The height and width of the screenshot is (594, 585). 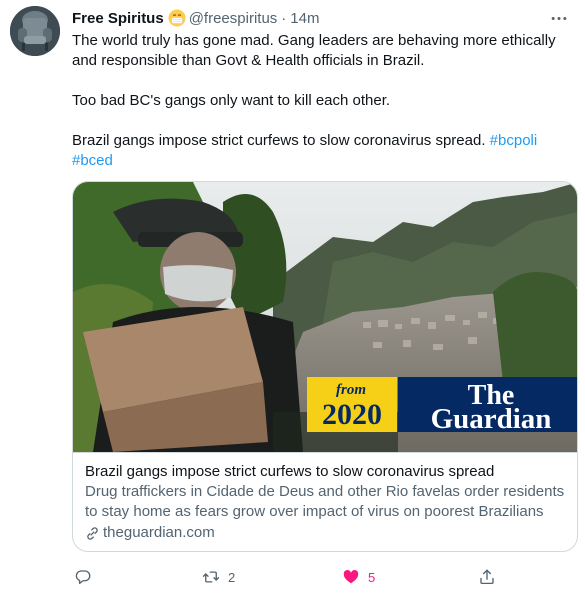 I want to click on retweet-icon, so click(x=211, y=577).